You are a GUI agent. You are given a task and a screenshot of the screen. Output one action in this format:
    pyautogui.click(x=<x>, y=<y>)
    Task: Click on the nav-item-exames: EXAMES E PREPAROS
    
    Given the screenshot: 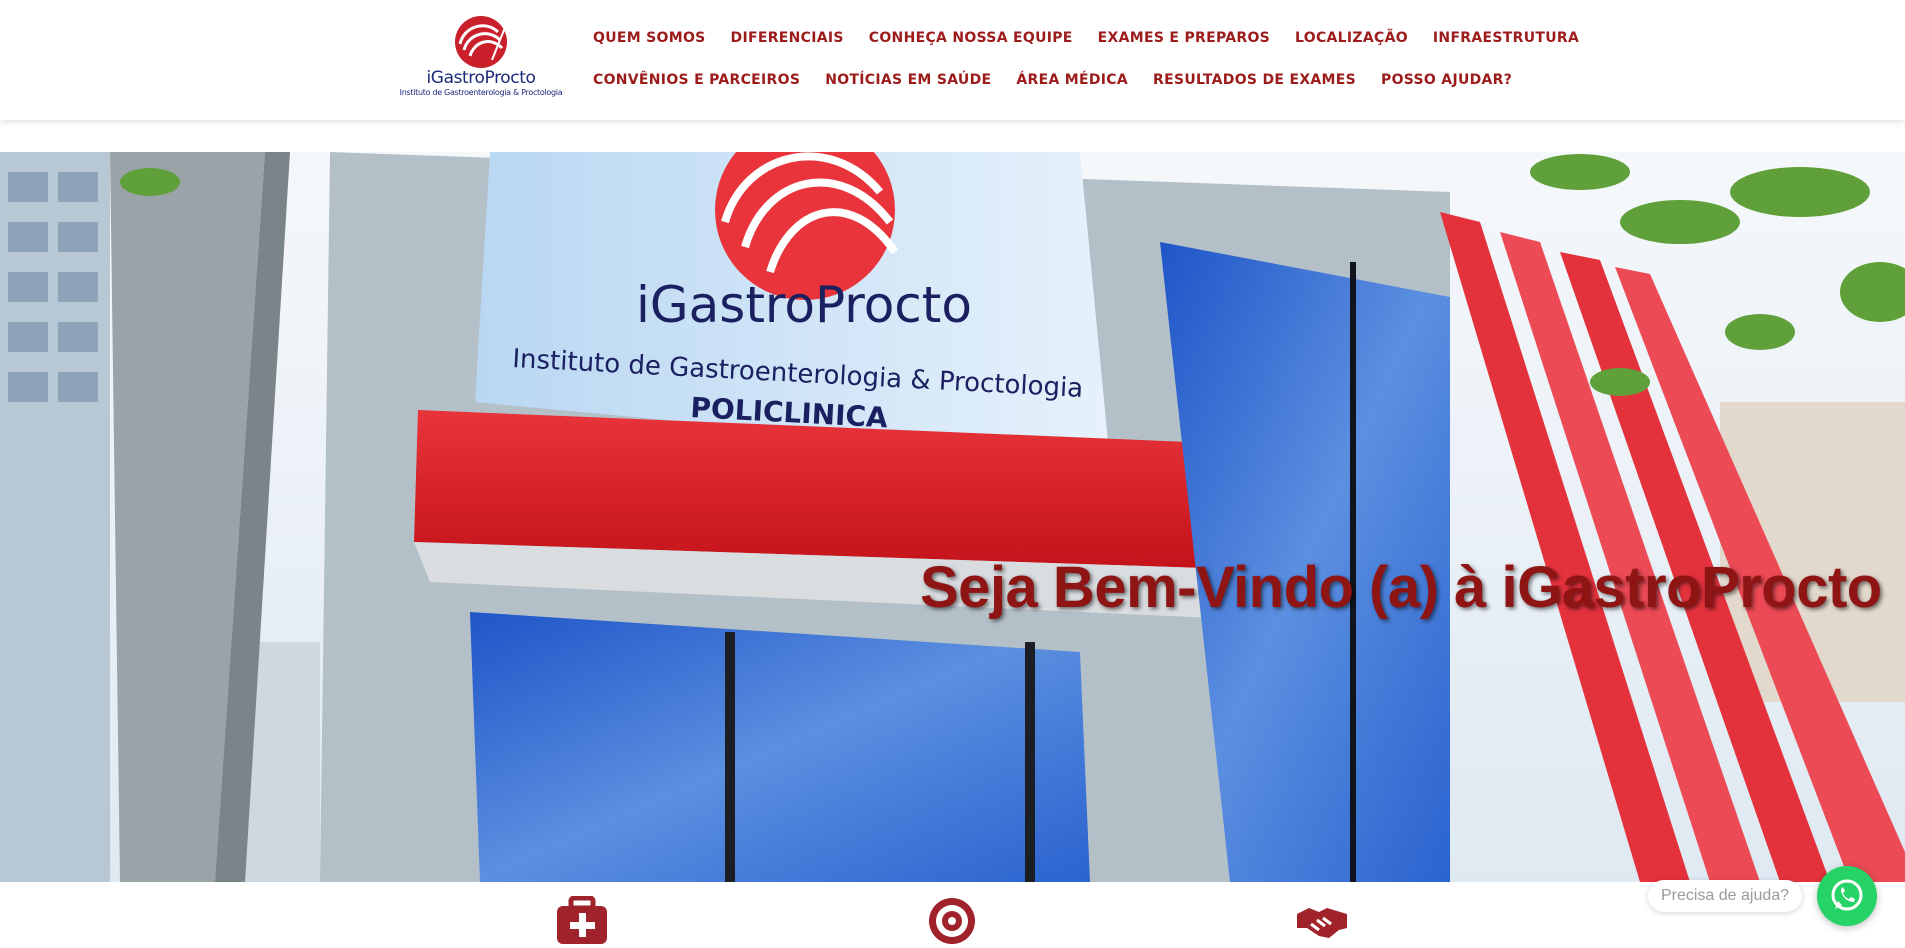 What is the action you would take?
    pyautogui.click(x=1184, y=40)
    